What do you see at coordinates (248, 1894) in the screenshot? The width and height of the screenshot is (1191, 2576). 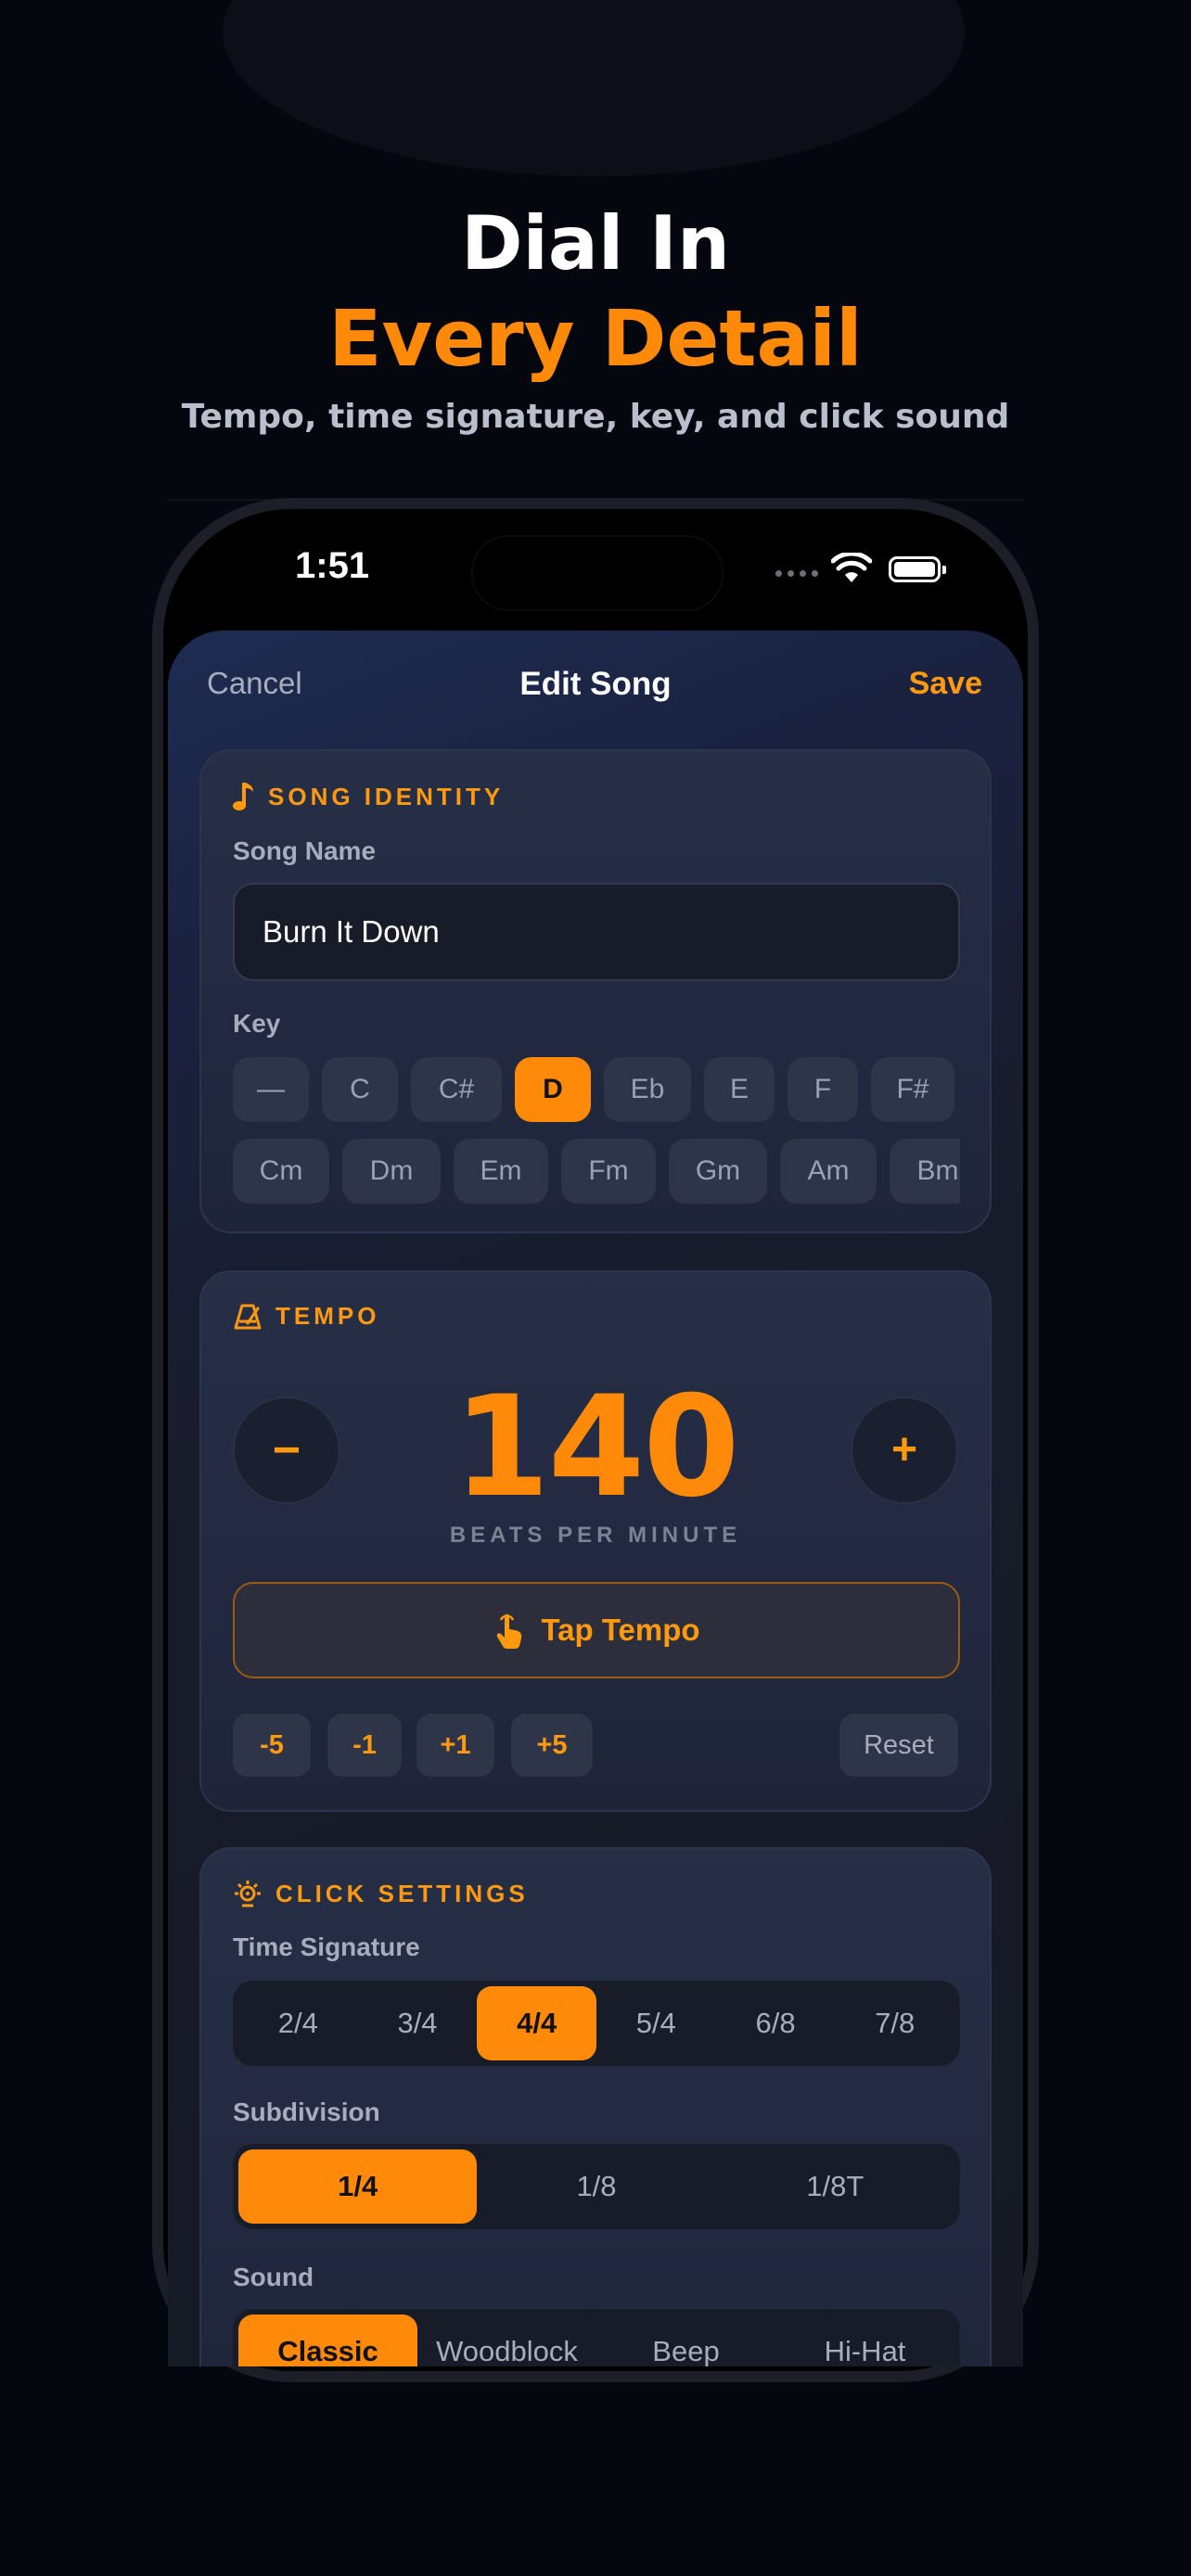 I see `click-sound-icon` at bounding box center [248, 1894].